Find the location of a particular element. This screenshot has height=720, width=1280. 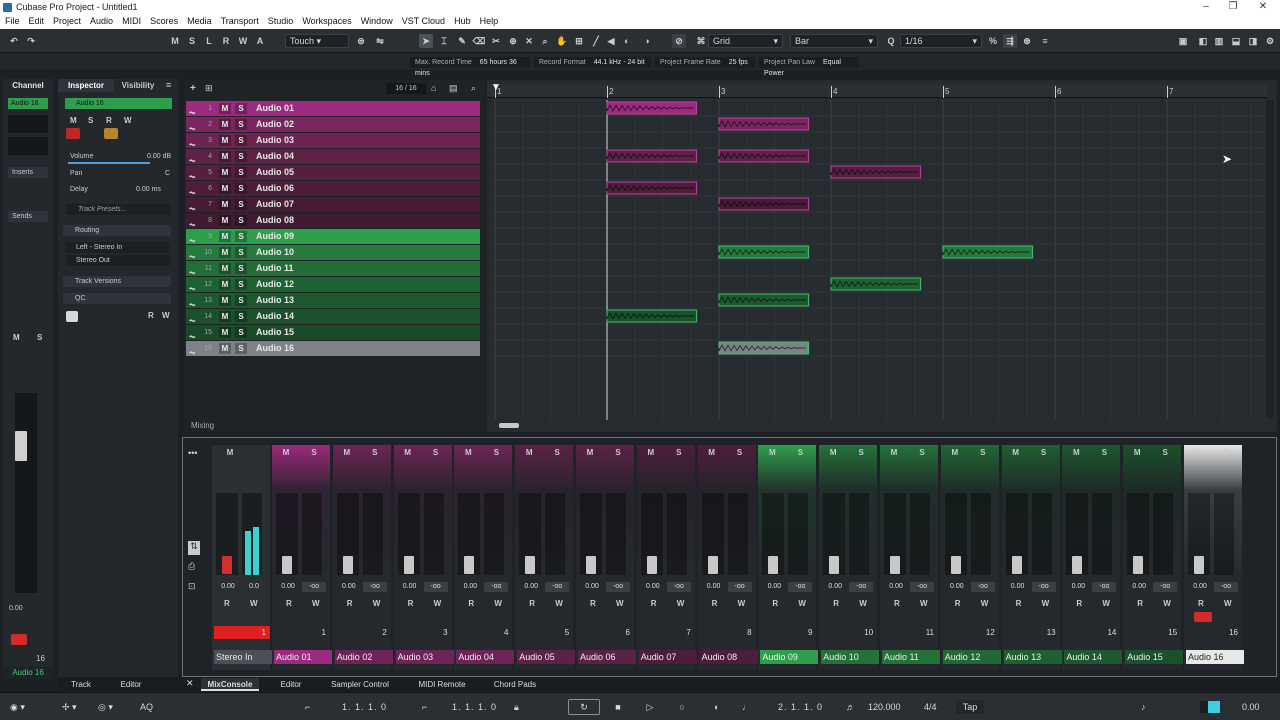

menu-item-window: Window is located at coordinates (376, 20).